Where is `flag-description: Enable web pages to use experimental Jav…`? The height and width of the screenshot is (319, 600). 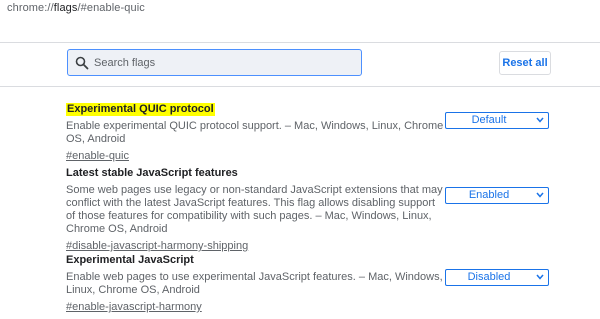 flag-description: Enable web pages to use experimental Jav… is located at coordinates (254, 283).